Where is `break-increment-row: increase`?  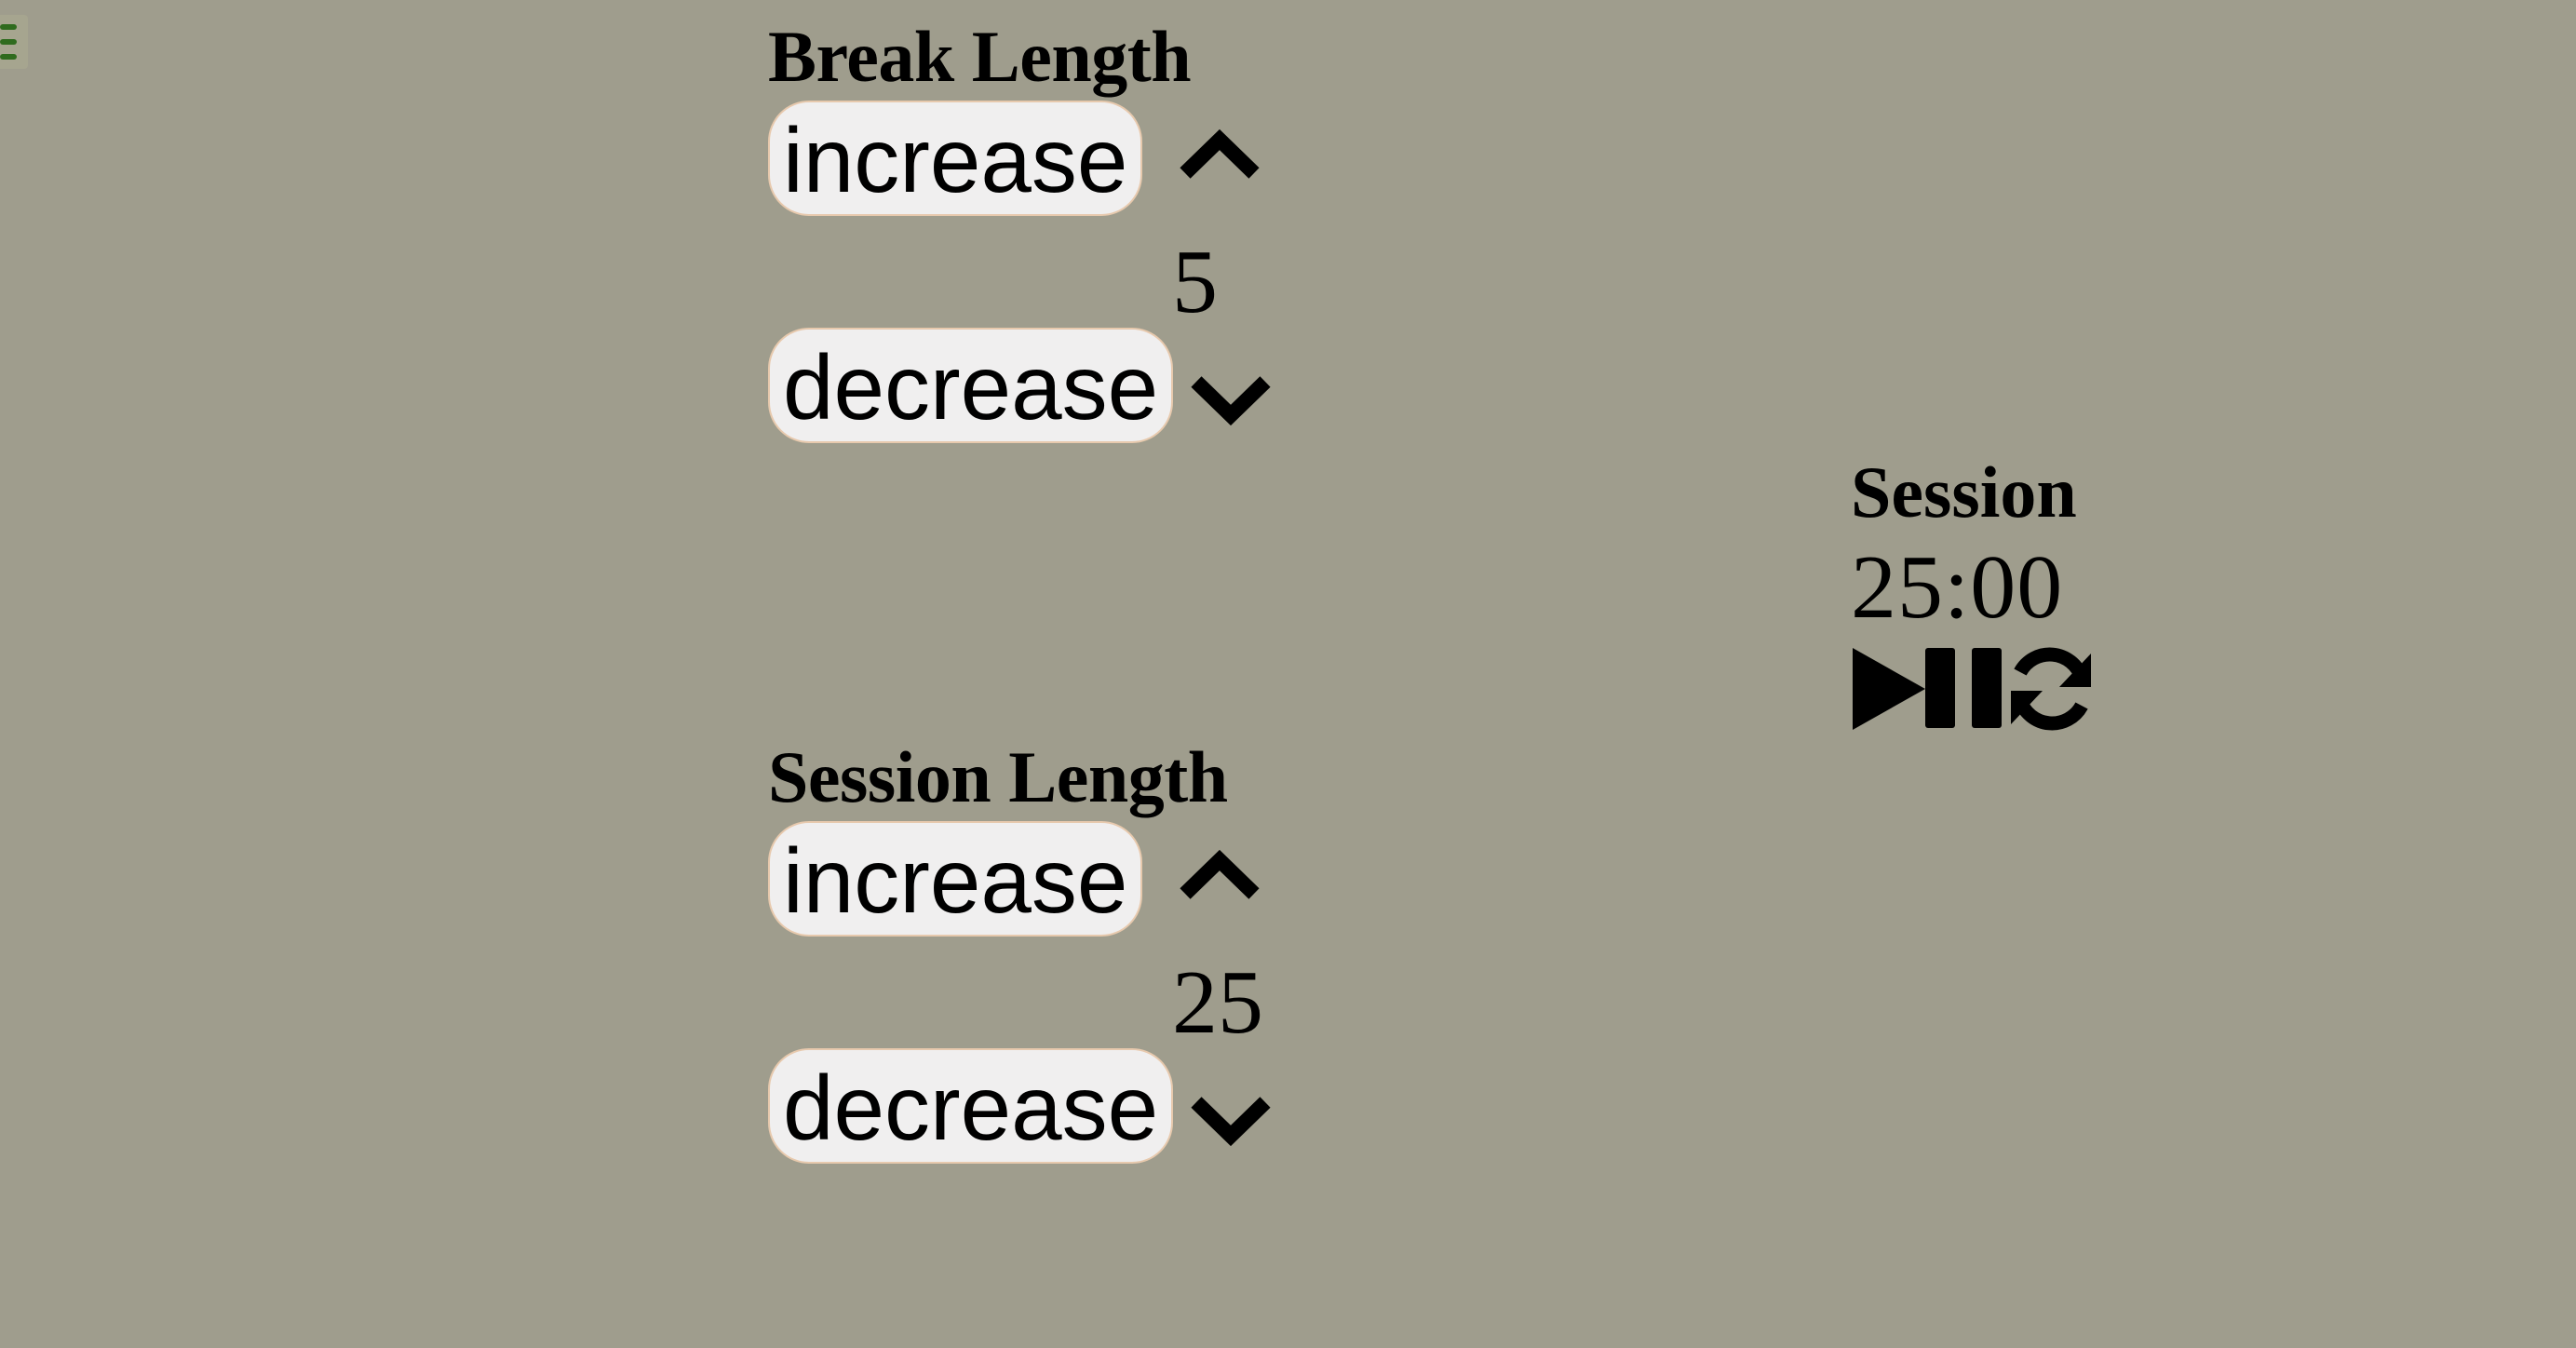 break-increment-row: increase is located at coordinates (1014, 161).